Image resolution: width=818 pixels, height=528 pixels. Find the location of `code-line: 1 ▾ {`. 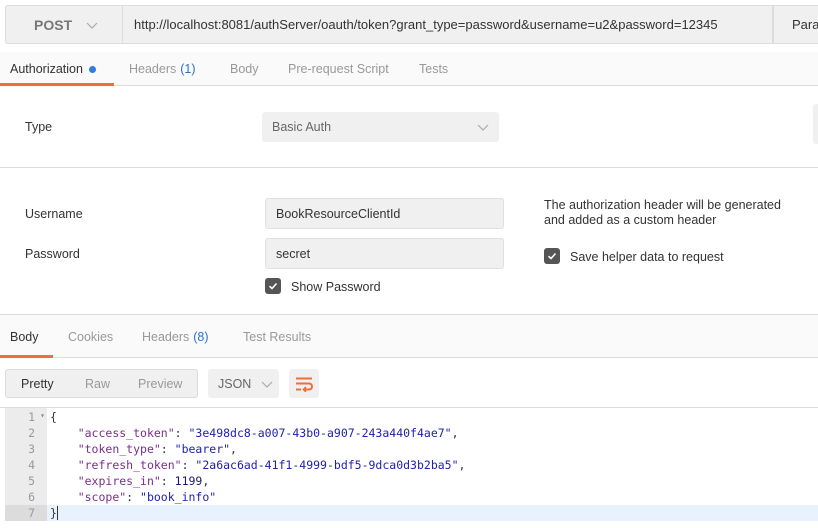

code-line: 1 ▾ { is located at coordinates (411, 417).